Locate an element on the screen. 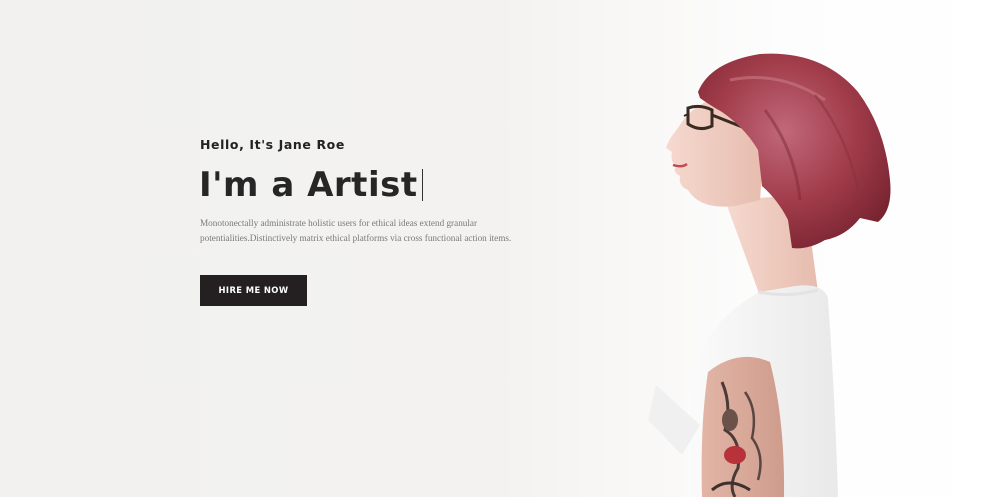 The width and height of the screenshot is (1000, 497). typing-cursor is located at coordinates (422, 185).